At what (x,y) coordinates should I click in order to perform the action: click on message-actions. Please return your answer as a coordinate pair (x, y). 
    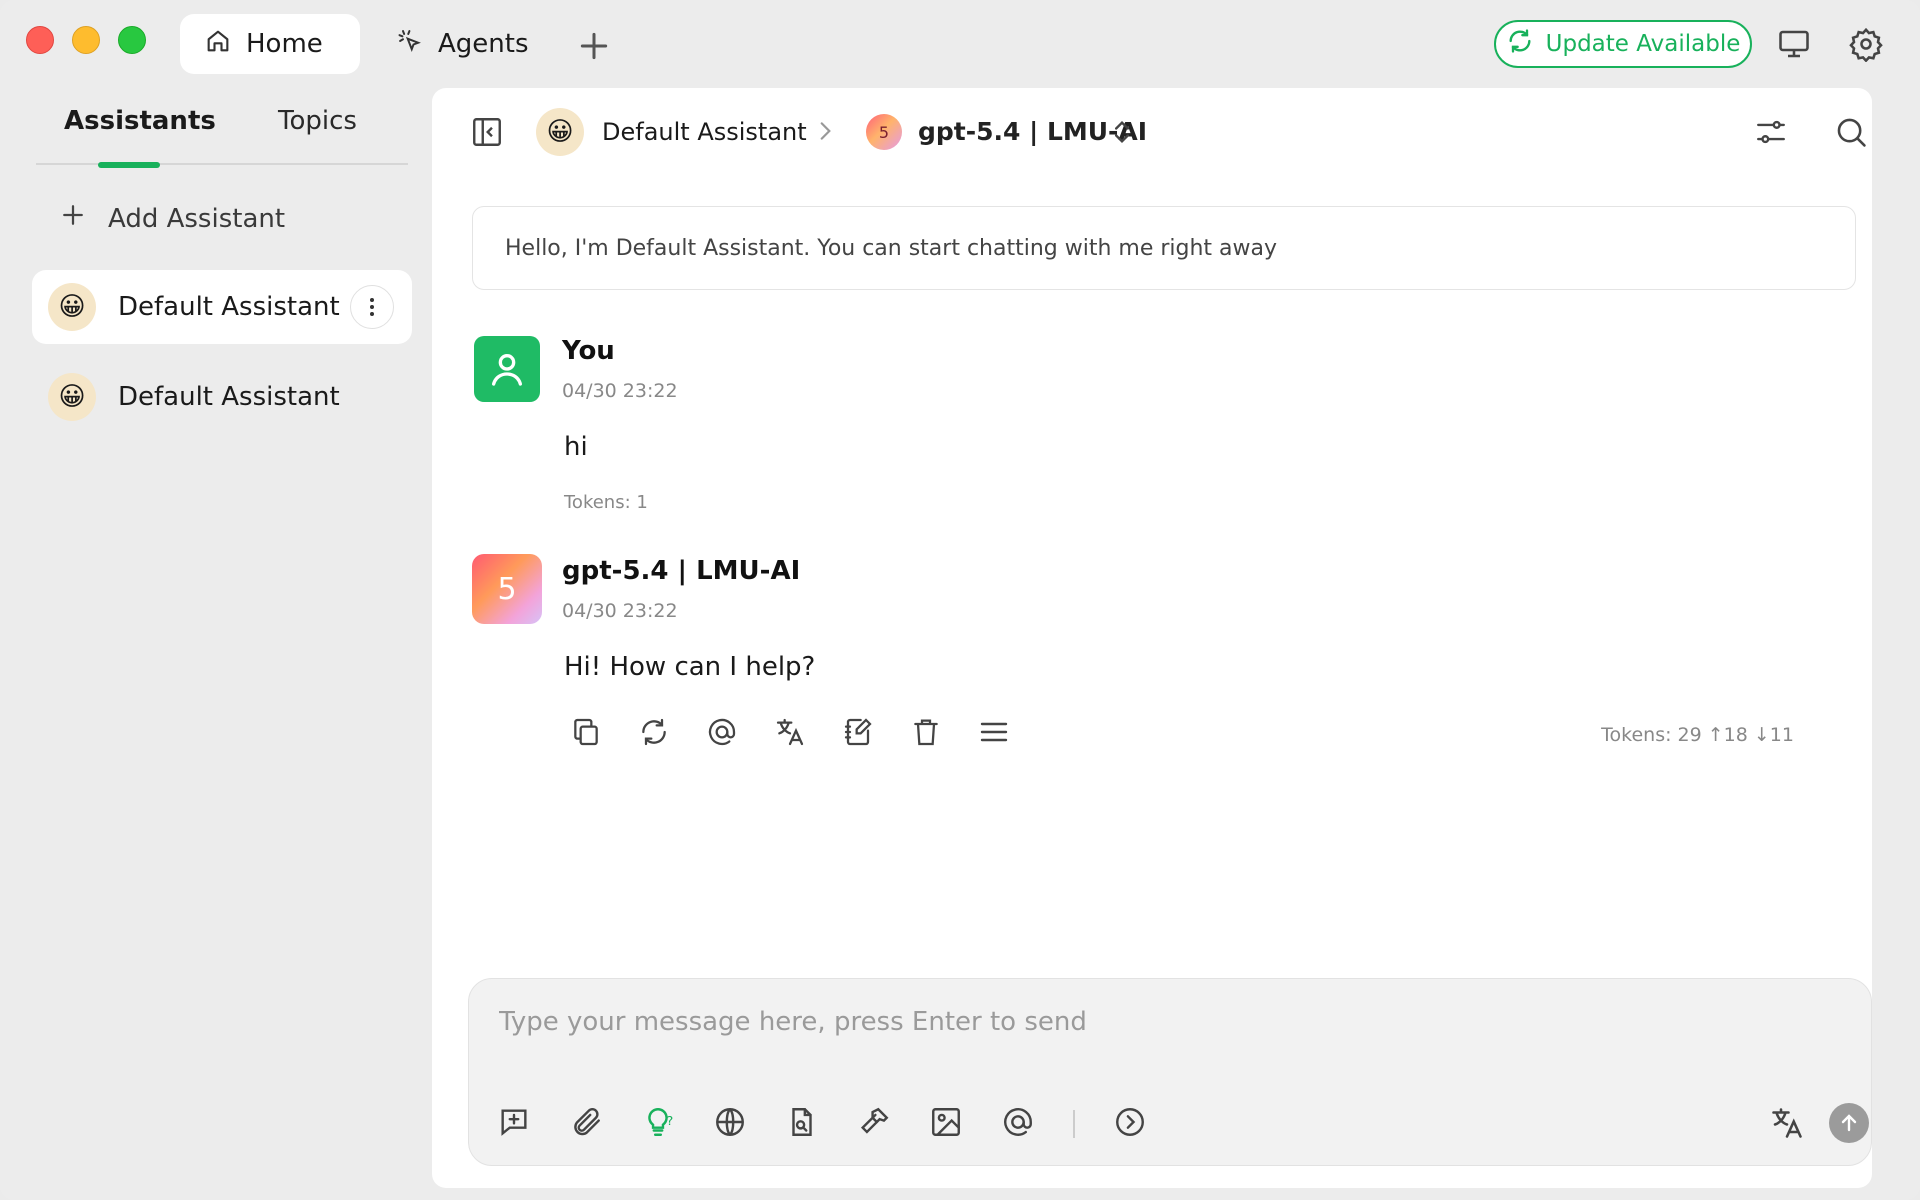
    Looking at the image, I should click on (790, 734).